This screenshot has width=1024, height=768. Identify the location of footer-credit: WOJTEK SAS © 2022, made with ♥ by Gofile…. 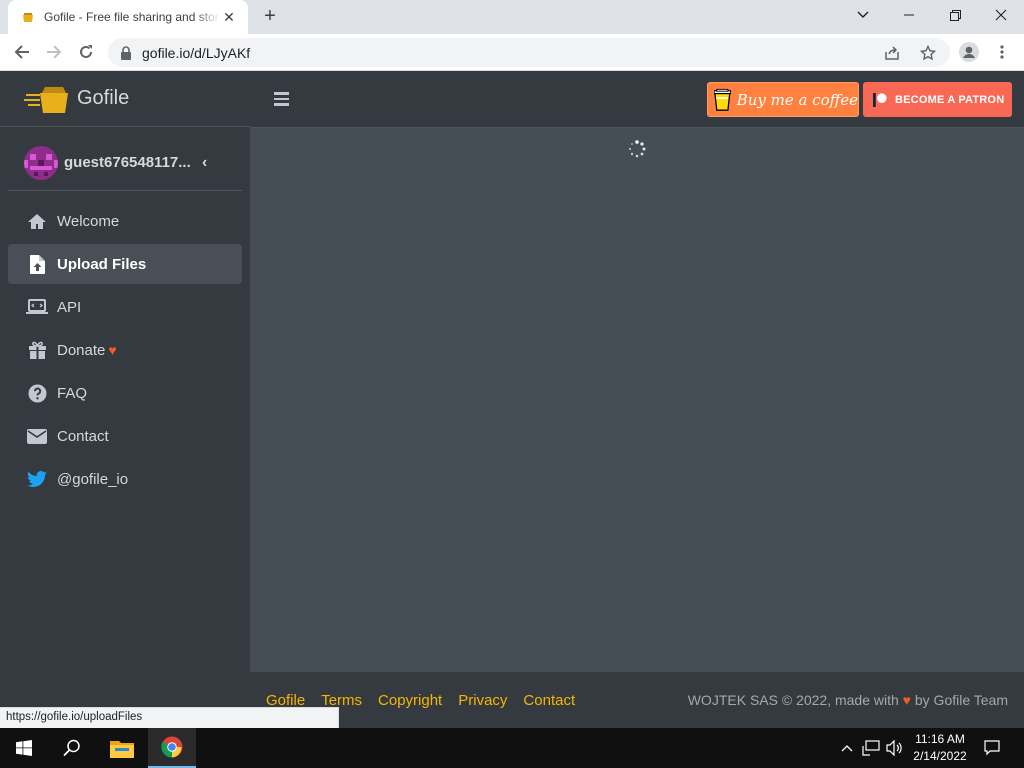
(848, 700).